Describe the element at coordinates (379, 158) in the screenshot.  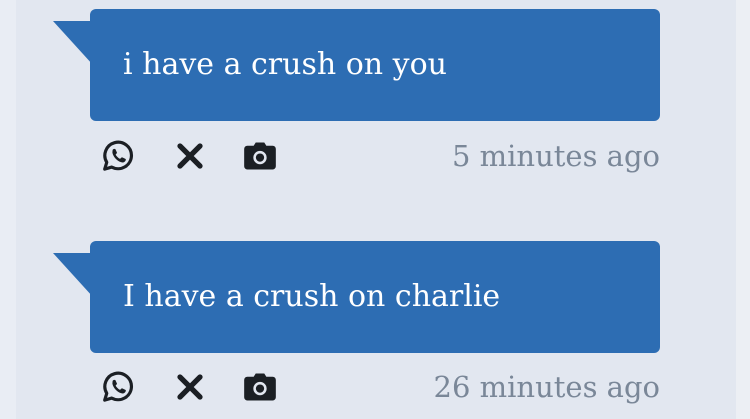
I see `message-actions: 5 minutes ago` at that location.